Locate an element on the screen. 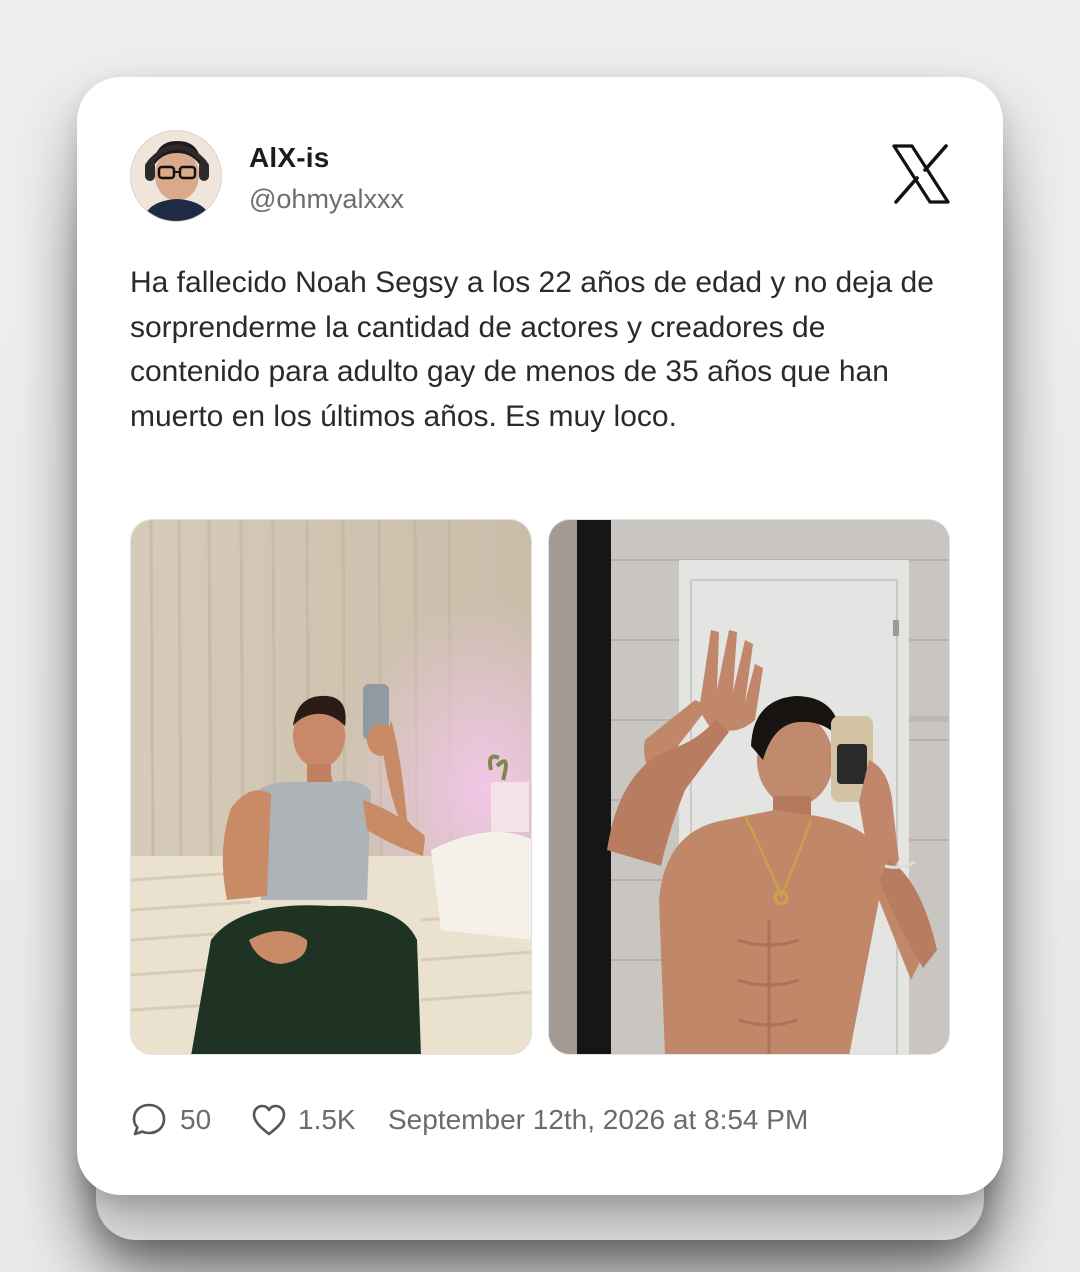 The width and height of the screenshot is (1080, 1272). likes-metric: 1.5K is located at coordinates (303, 1120).